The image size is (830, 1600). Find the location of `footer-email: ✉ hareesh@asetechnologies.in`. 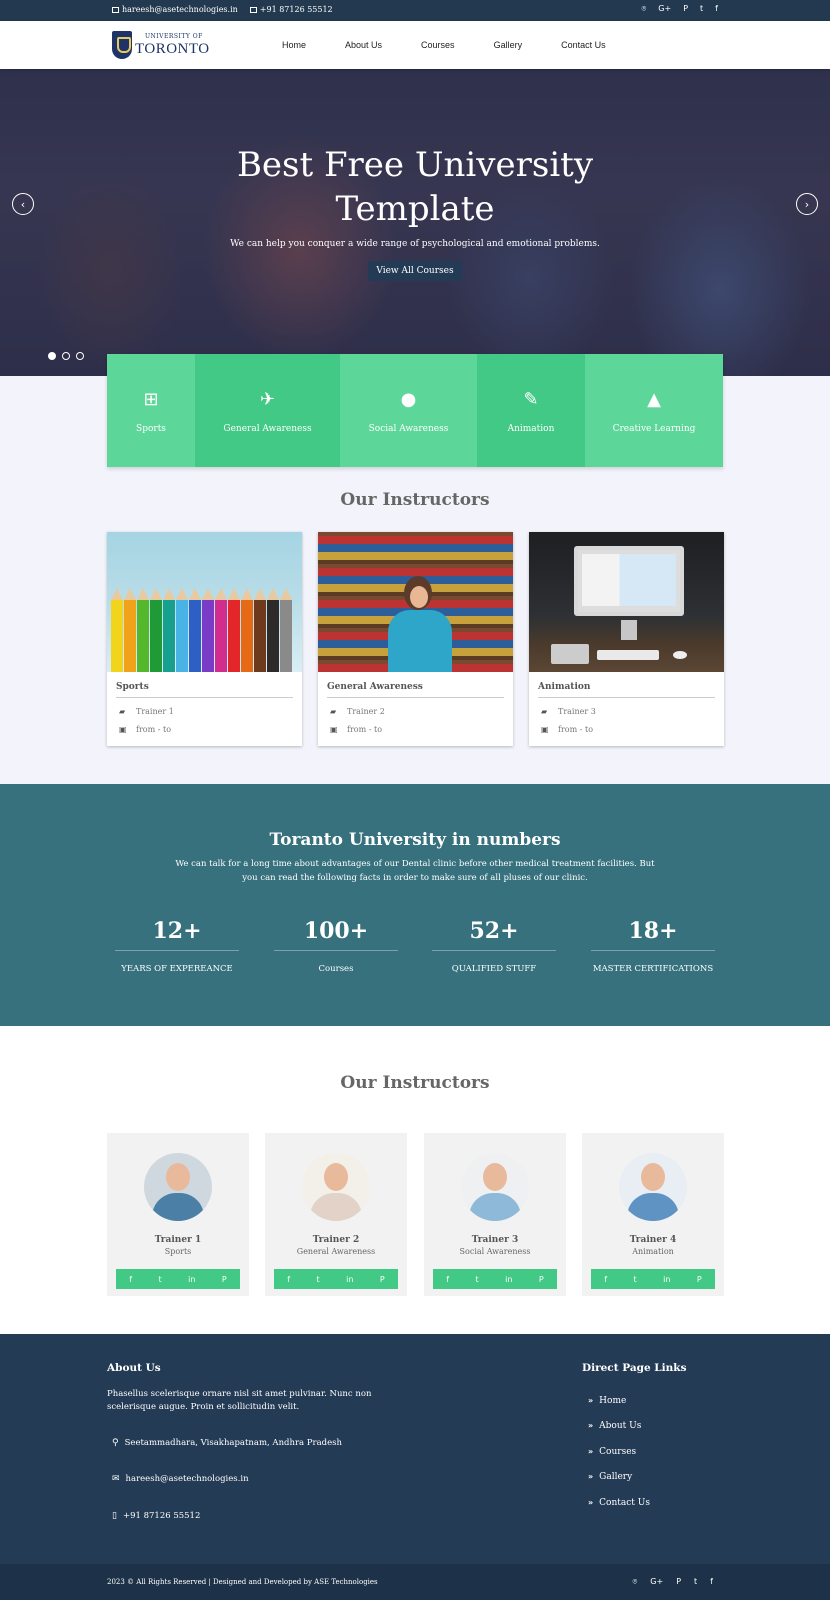

footer-email: ✉ hareesh@asetechnologies.in is located at coordinates (180, 1479).